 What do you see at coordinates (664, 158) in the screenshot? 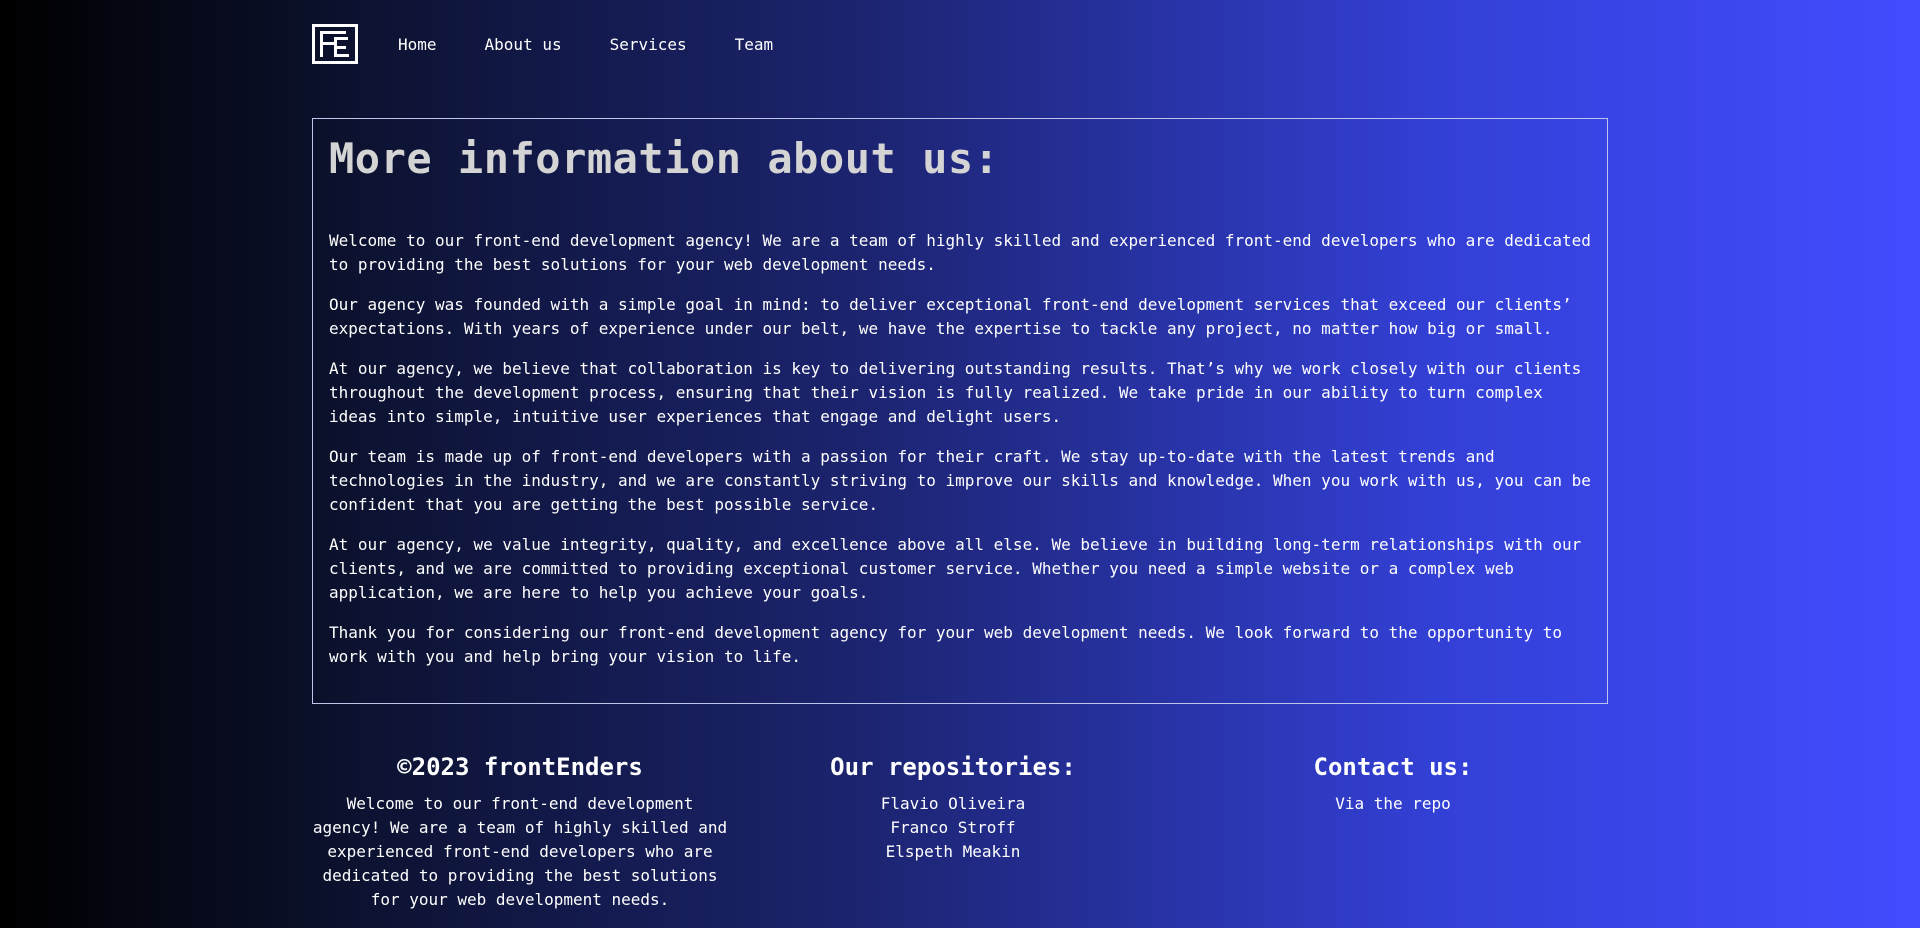
I see `about-title: More information about us:` at bounding box center [664, 158].